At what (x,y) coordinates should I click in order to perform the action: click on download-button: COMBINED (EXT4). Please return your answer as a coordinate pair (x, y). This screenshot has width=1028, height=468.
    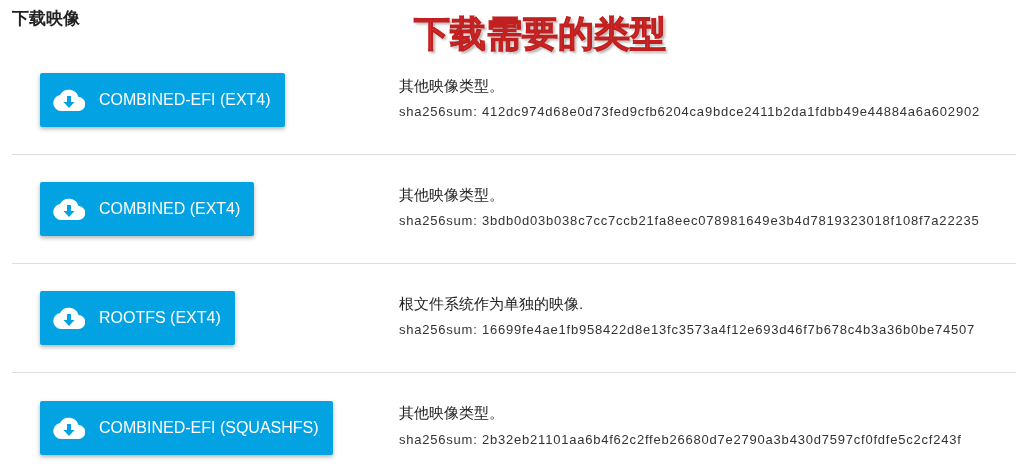
    Looking at the image, I should click on (147, 209).